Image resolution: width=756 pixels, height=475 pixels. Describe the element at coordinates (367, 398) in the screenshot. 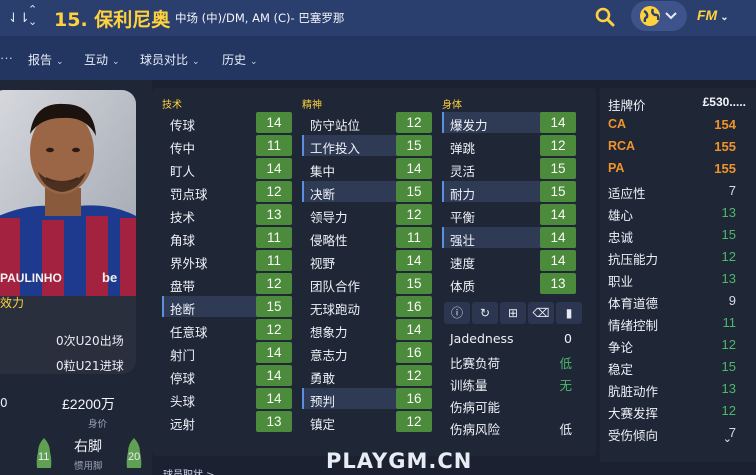

I see `mental-attr-row: 预判 16` at that location.